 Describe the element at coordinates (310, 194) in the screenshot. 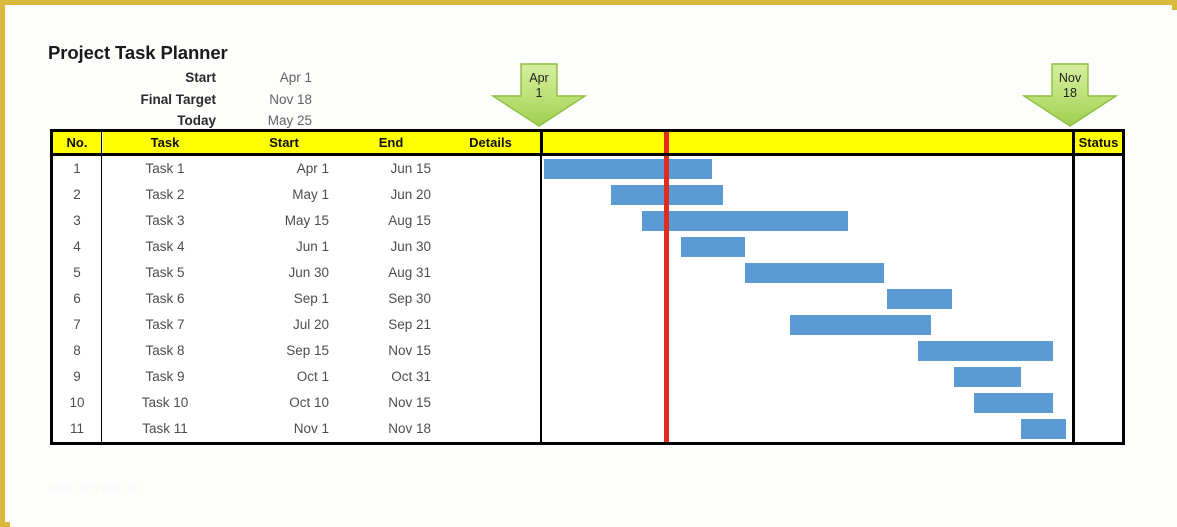

I see `cell-start: May 1` at that location.